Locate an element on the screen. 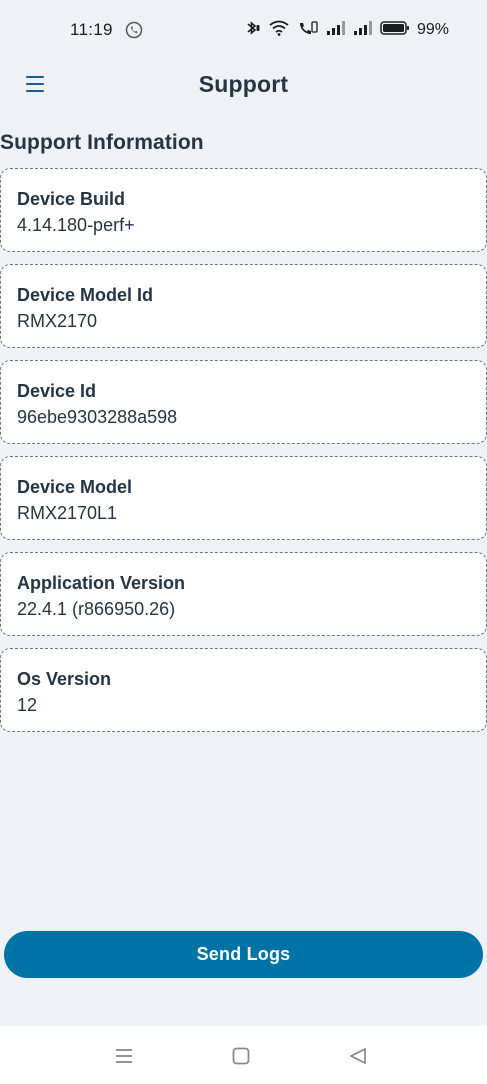  wifi-icon is located at coordinates (279, 30).